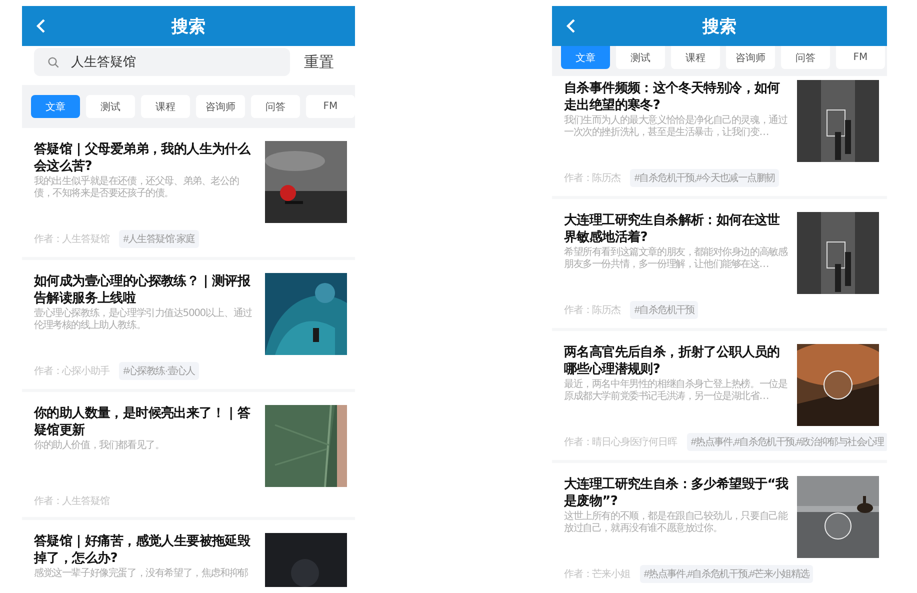 This screenshot has height=593, width=917. I want to click on article-summary: 我的出生似乎就是在还债，还父母、弟弟、老公的债，不知将来是否要还孩子的债。, so click(137, 188).